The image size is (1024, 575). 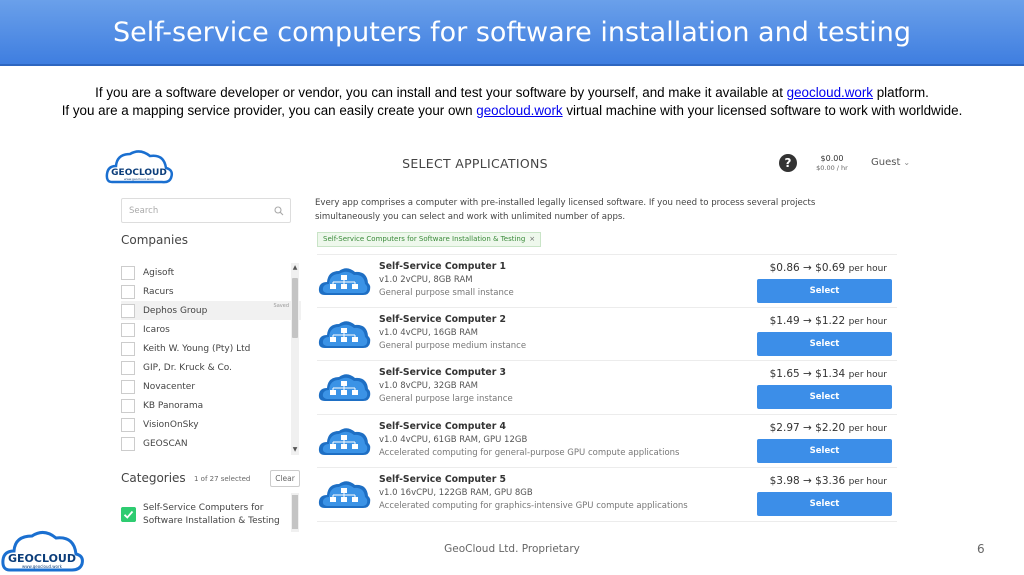 I want to click on company-item: GIP, Dr. Kruck & Co., so click(x=211, y=367).